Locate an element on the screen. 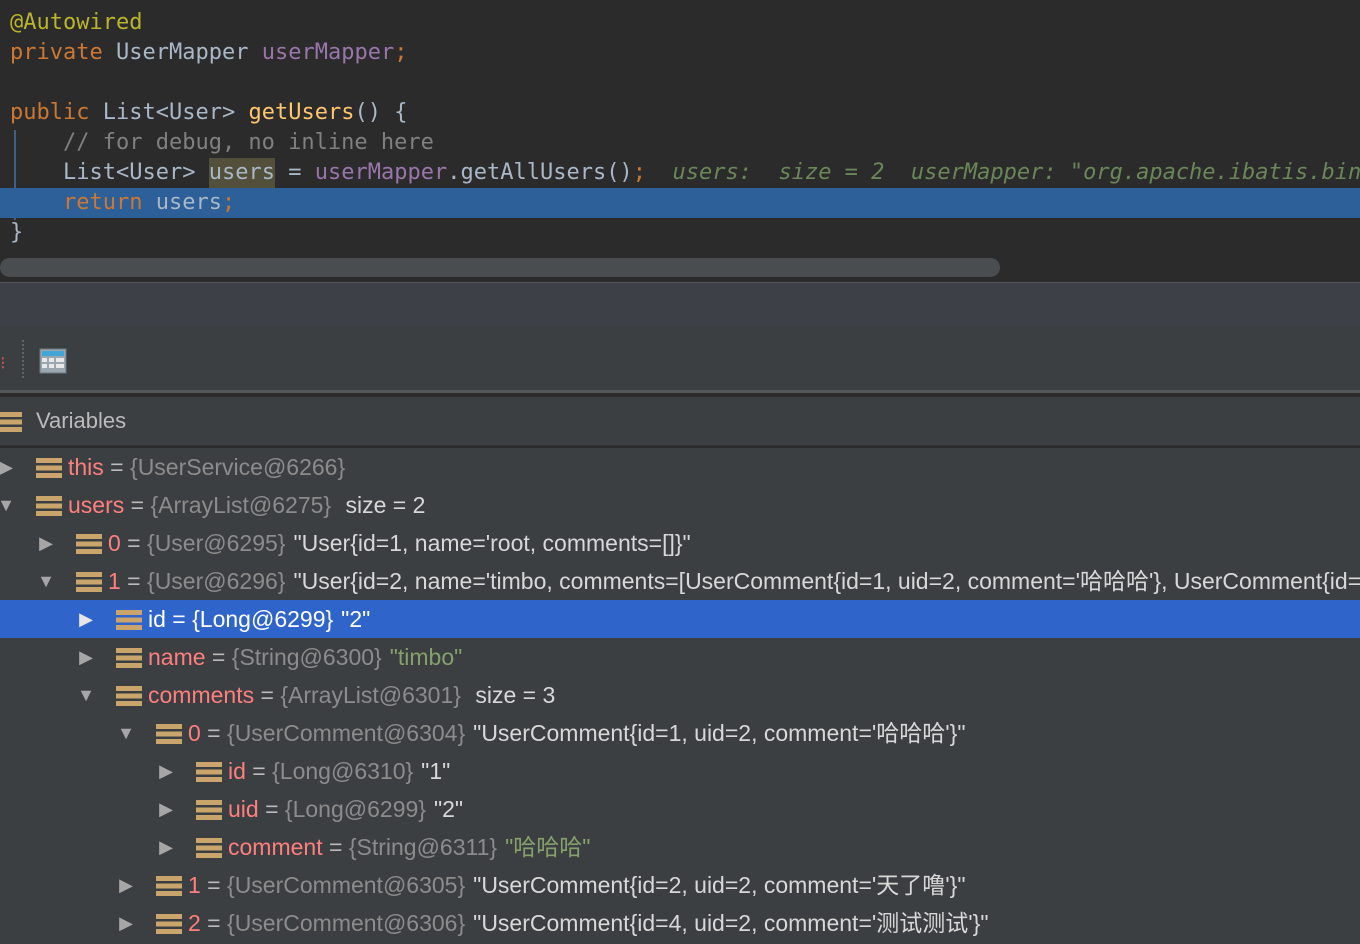 Image resolution: width=1360 pixels, height=944 pixels. code-line: private UserMapper userMapper; is located at coordinates (680, 53).